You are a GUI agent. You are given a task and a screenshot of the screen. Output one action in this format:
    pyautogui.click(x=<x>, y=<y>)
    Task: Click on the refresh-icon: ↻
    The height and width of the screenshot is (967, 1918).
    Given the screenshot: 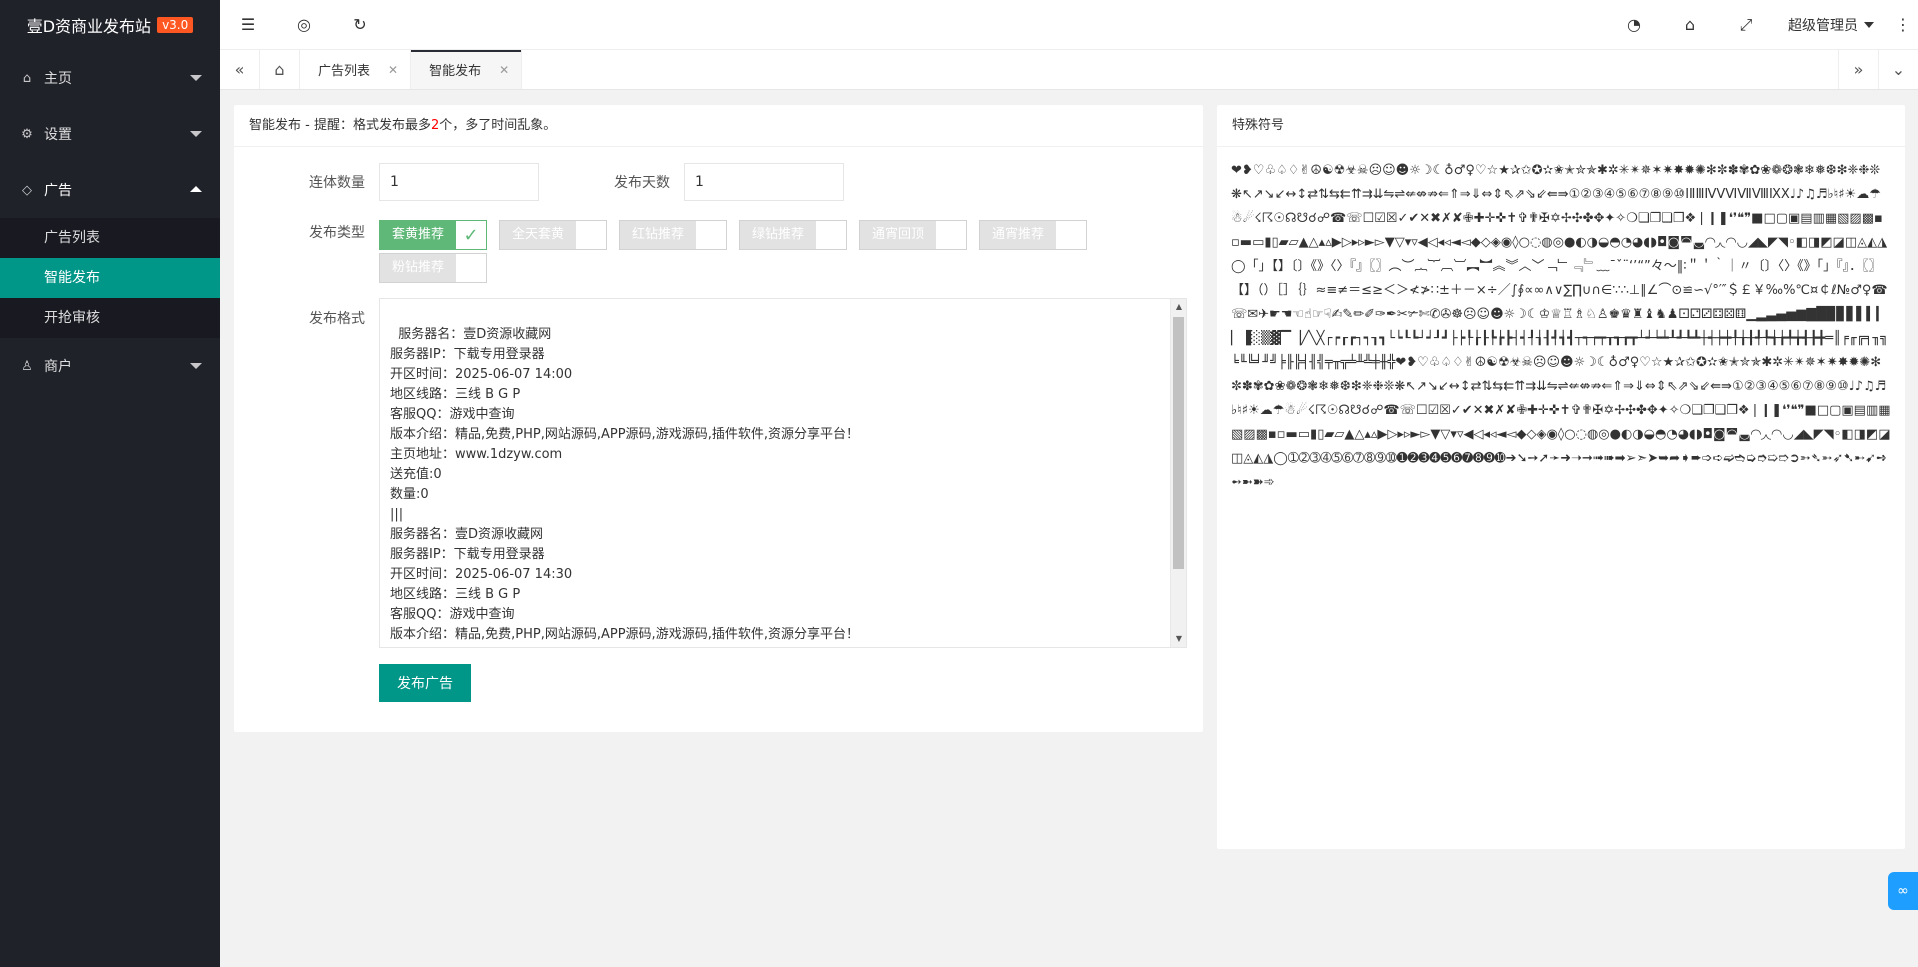 What is the action you would take?
    pyautogui.click(x=360, y=25)
    